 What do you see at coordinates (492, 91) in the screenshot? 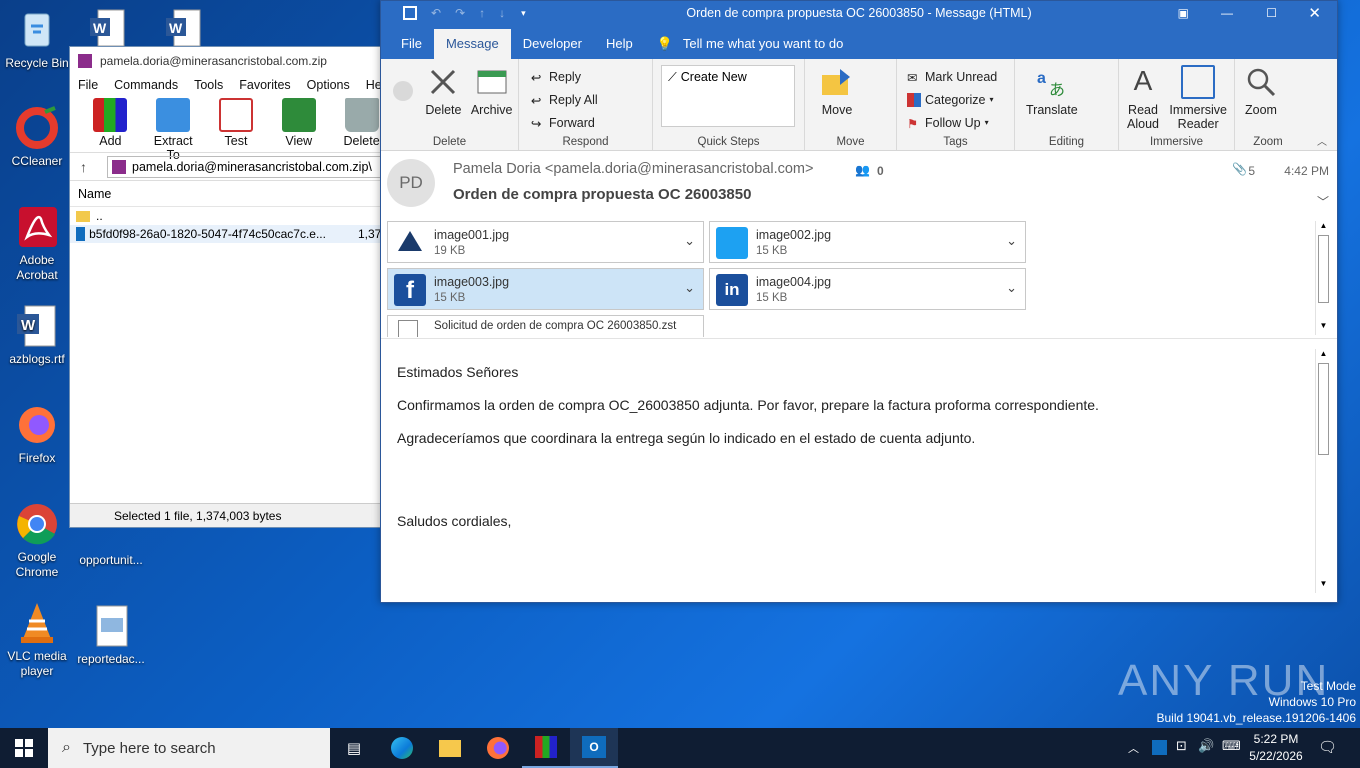
I see `archive-button: Archive` at bounding box center [492, 91].